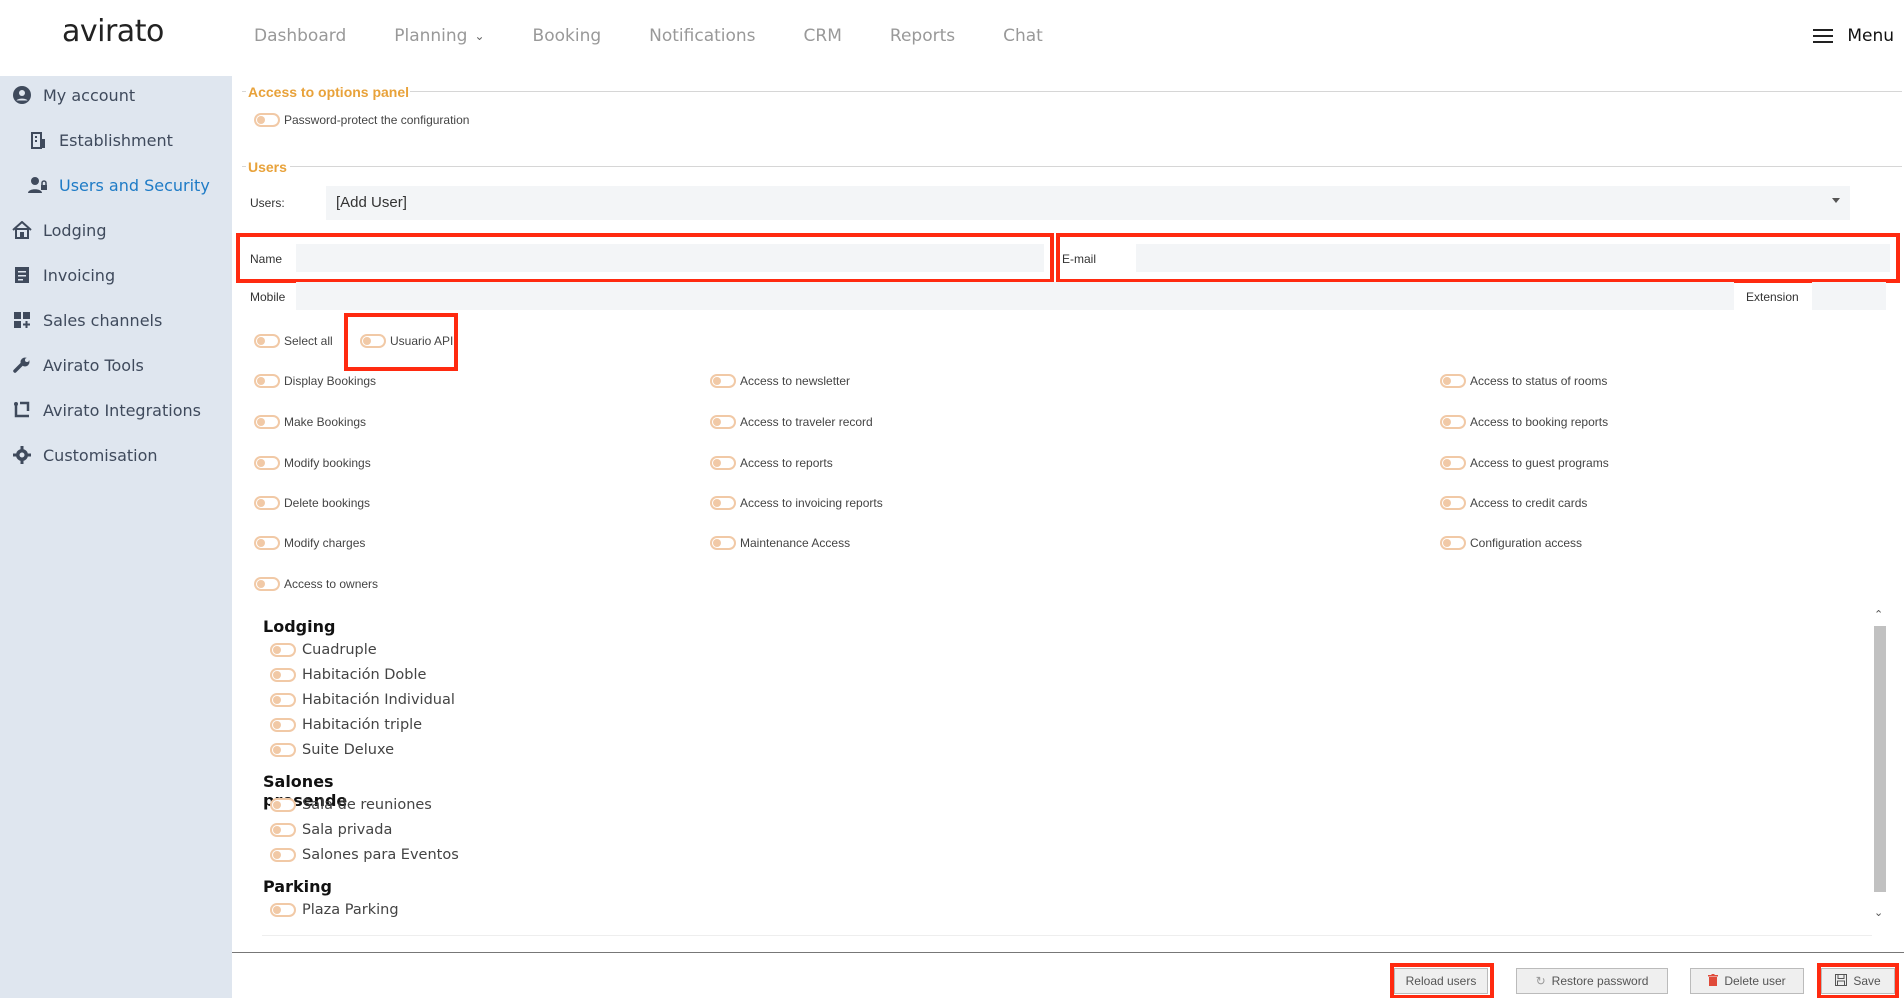 This screenshot has height=998, width=1904. Describe the element at coordinates (315, 381) in the screenshot. I see `perm-display-bookings: Display Bookings` at that location.